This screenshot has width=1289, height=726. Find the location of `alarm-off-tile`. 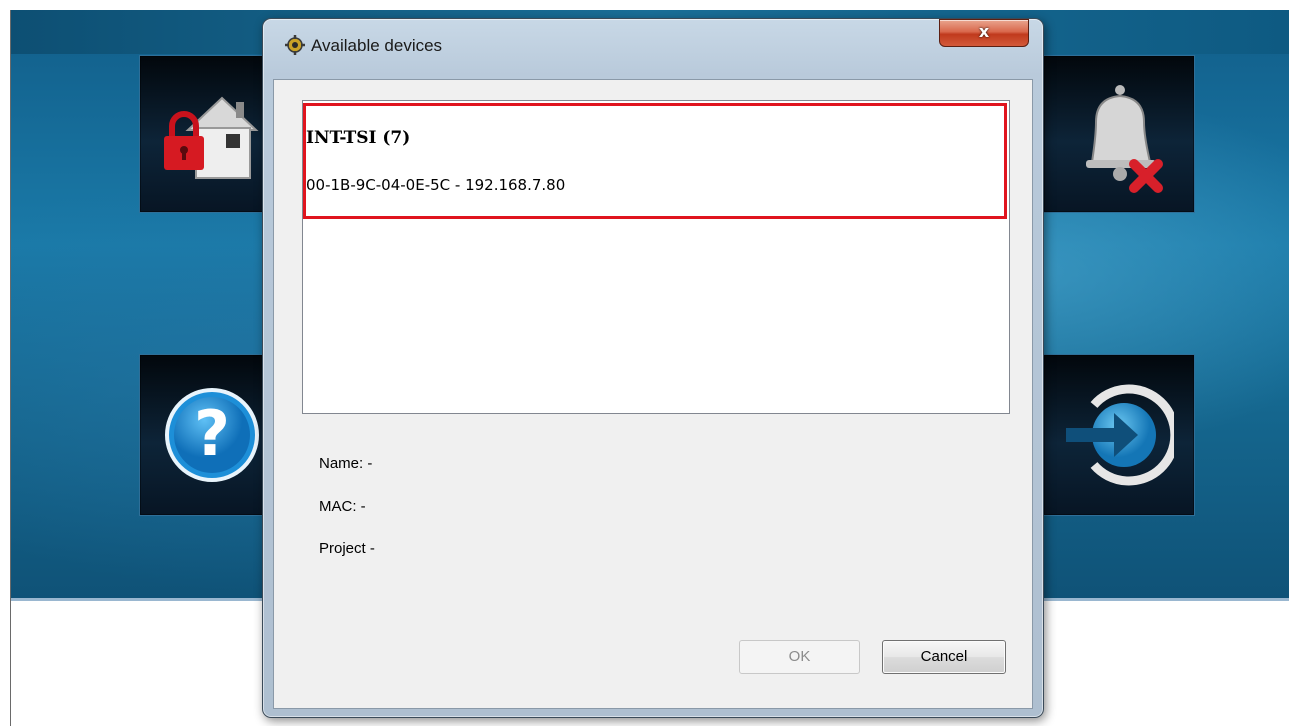

alarm-off-tile is located at coordinates (1119, 134).